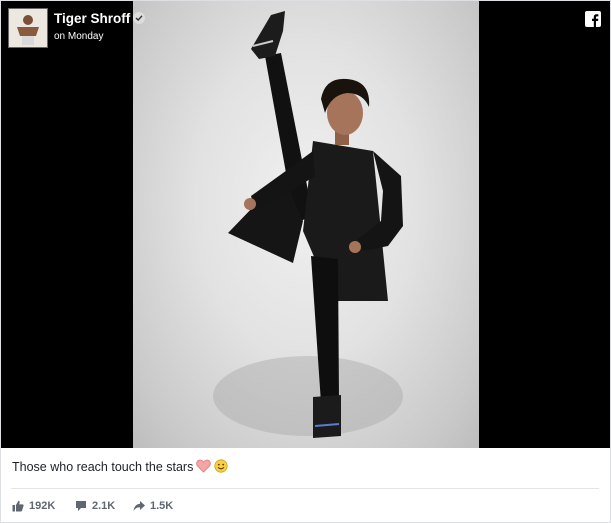 The width and height of the screenshot is (611, 523). Describe the element at coordinates (139, 18) in the screenshot. I see `verified-badge-icon` at that location.